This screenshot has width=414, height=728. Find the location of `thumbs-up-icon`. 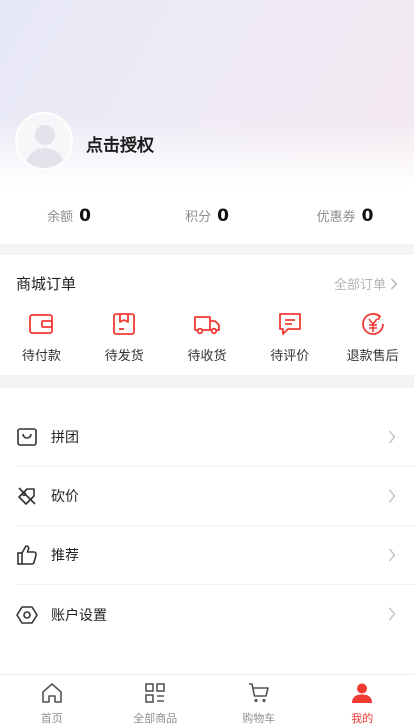

thumbs-up-icon is located at coordinates (27, 555).